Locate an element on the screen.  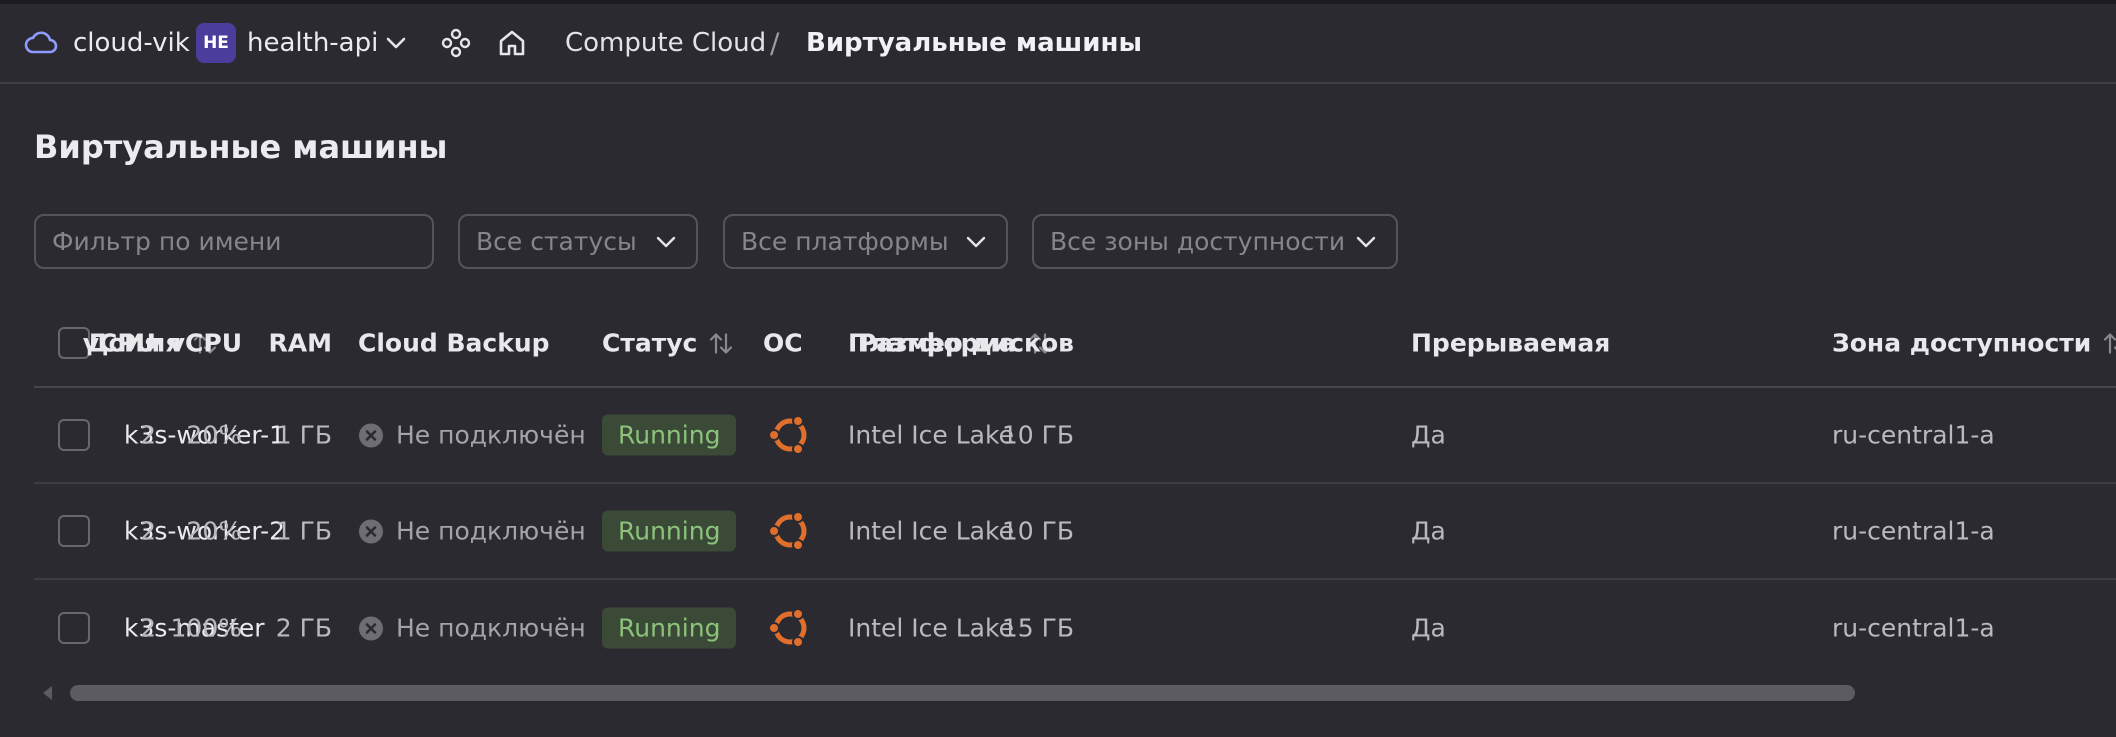
vcpu-share-cell: 100% is located at coordinates (206, 628).